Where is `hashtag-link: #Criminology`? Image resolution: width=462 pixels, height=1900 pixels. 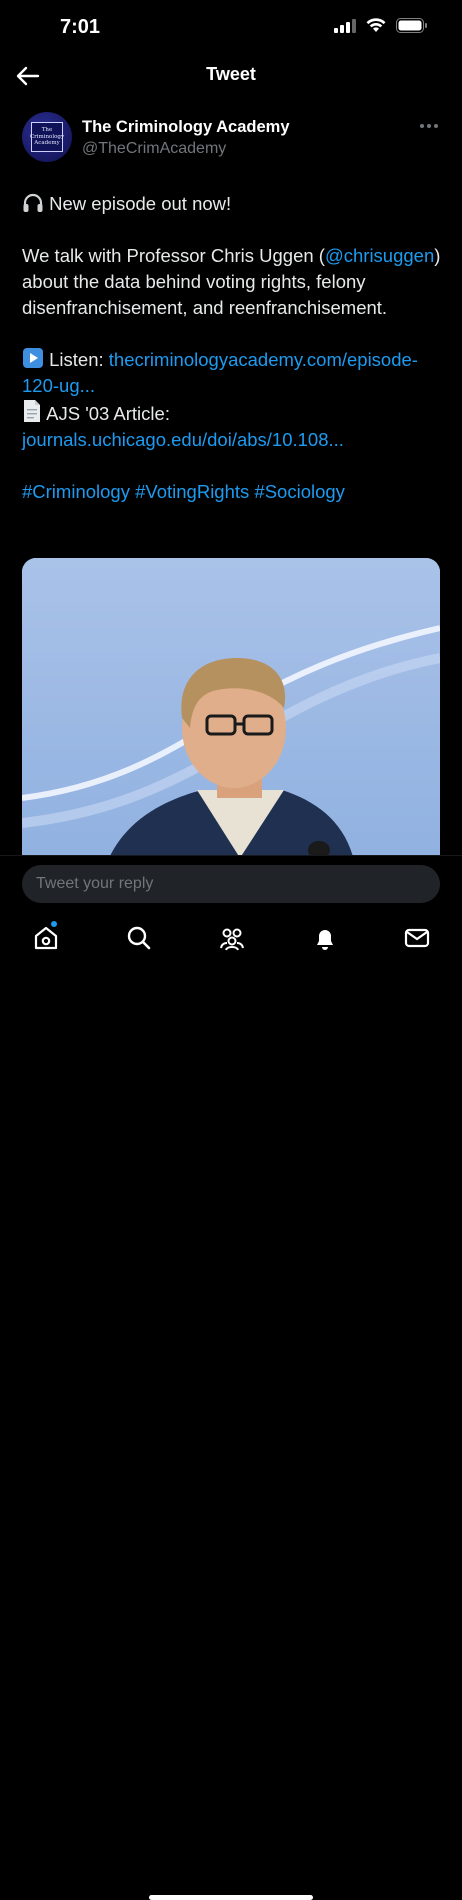 hashtag-link: #Criminology is located at coordinates (76, 491).